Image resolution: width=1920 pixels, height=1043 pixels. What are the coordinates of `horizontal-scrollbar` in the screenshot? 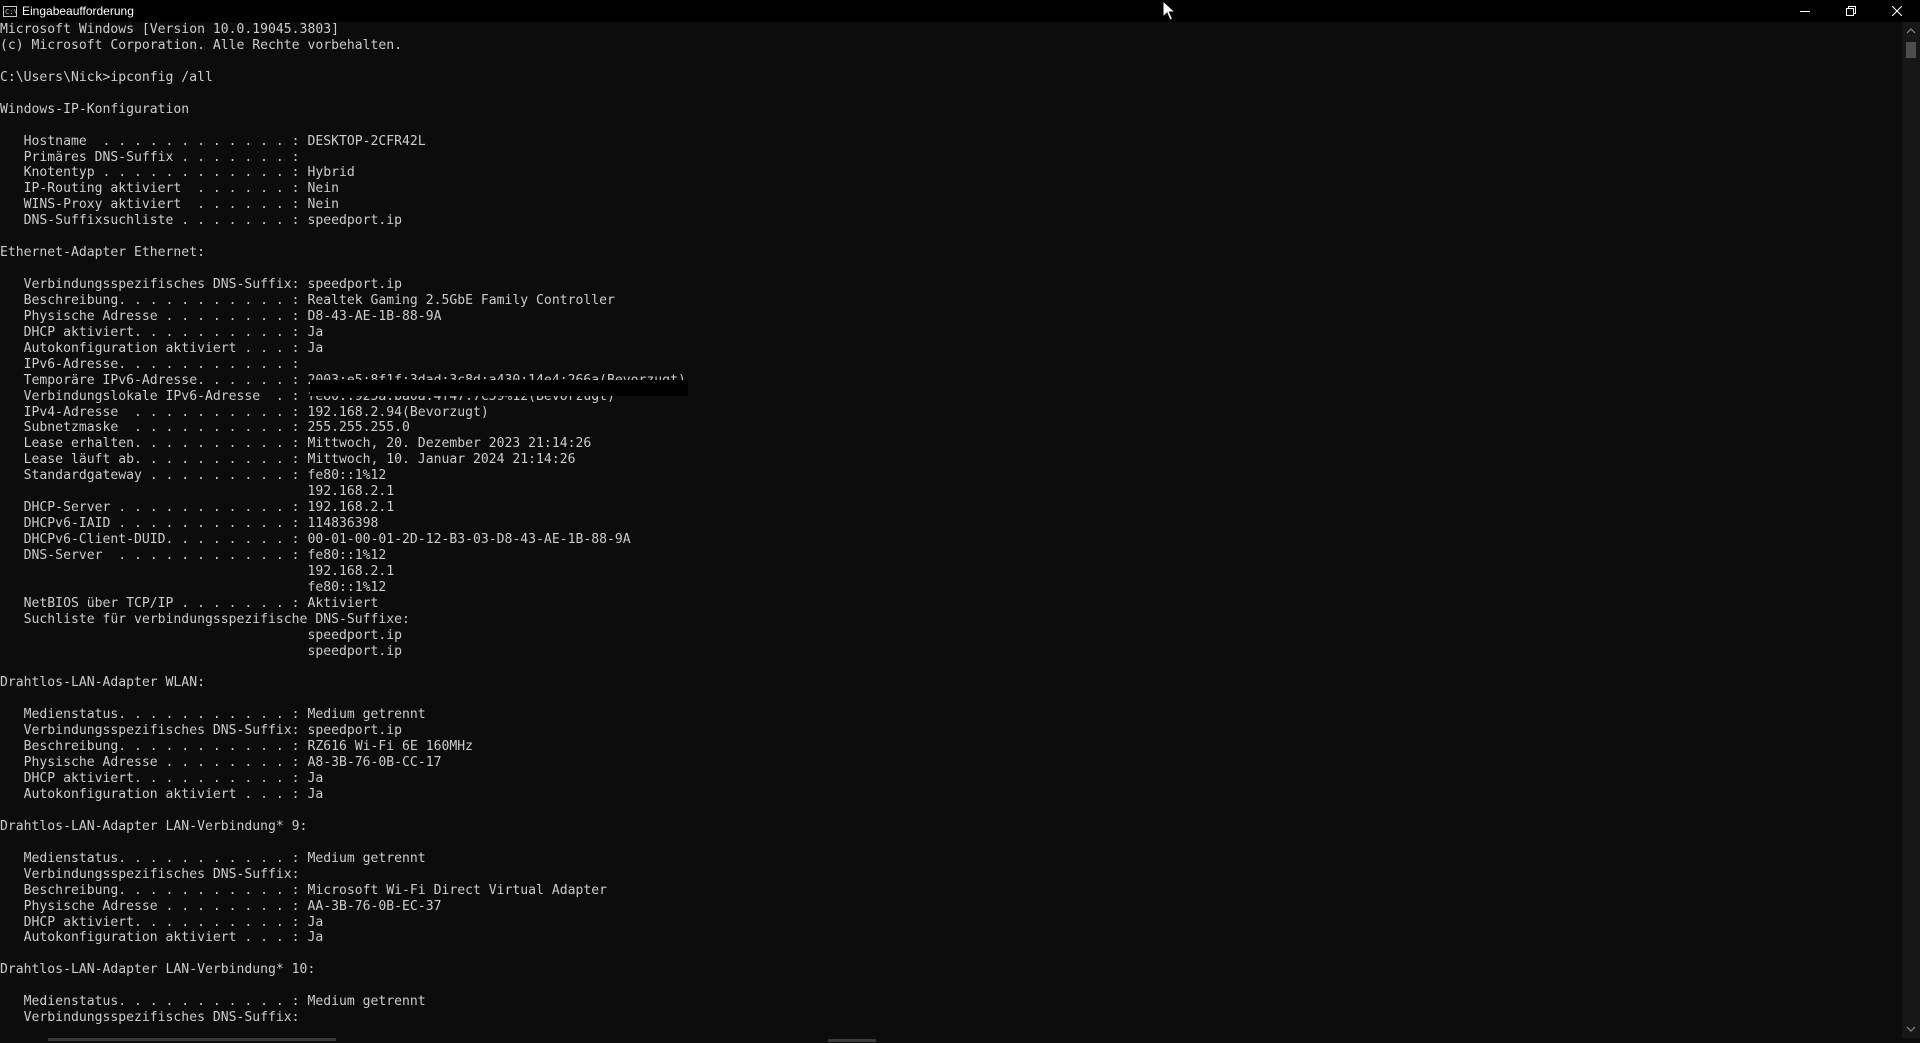 It's located at (960, 1040).